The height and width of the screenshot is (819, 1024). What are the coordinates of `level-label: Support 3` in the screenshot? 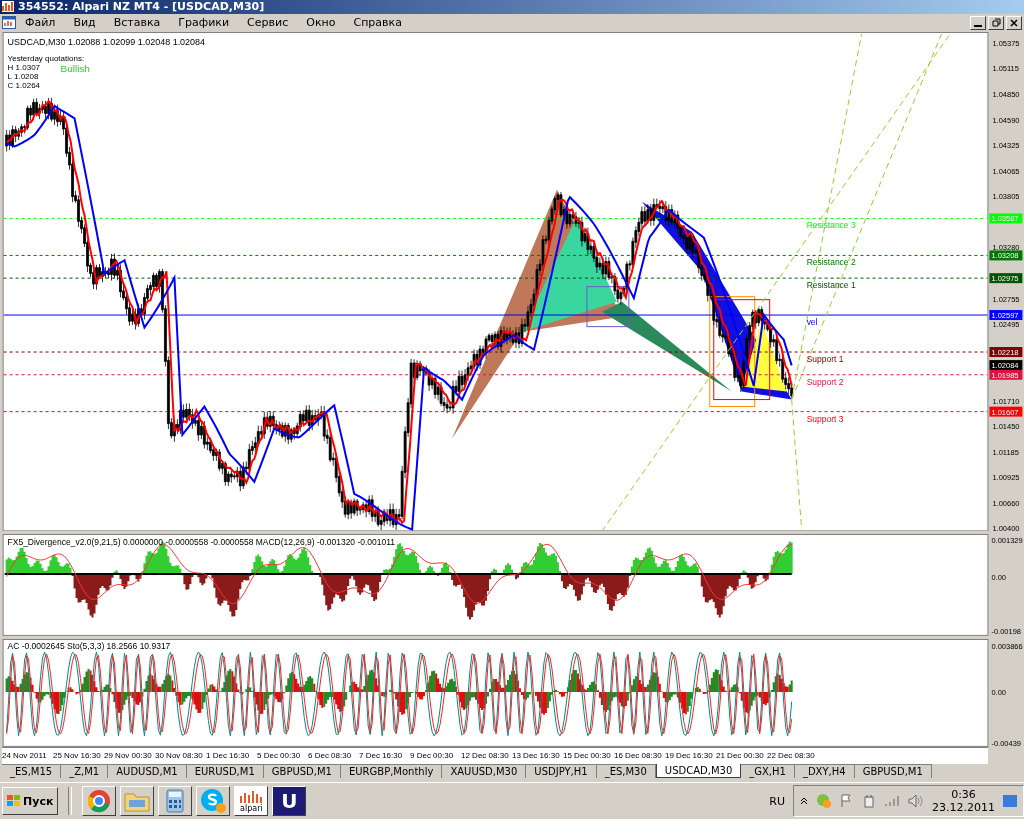 It's located at (825, 418).